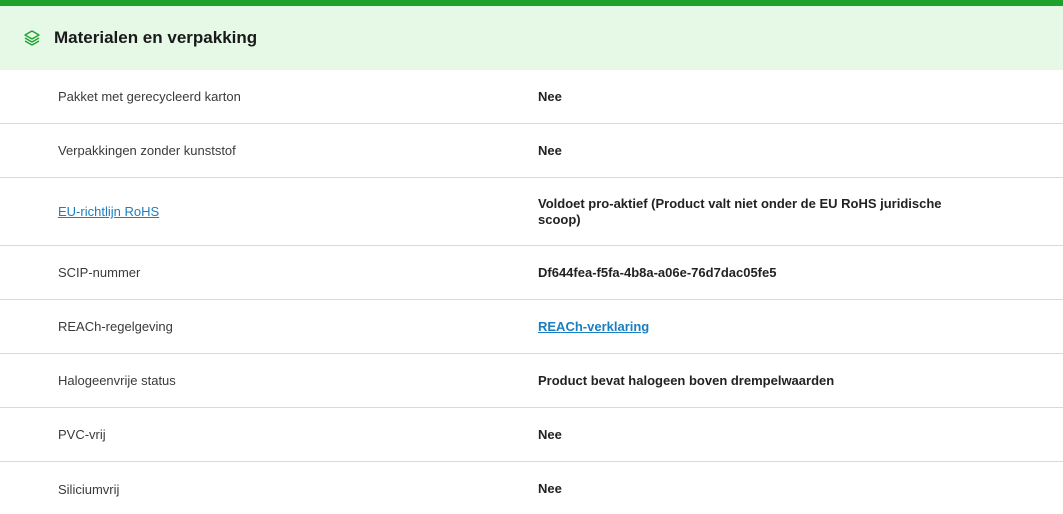 The image size is (1063, 514). Describe the element at coordinates (108, 211) in the screenshot. I see `rohs-link: EU-richtlijn RoHS` at that location.